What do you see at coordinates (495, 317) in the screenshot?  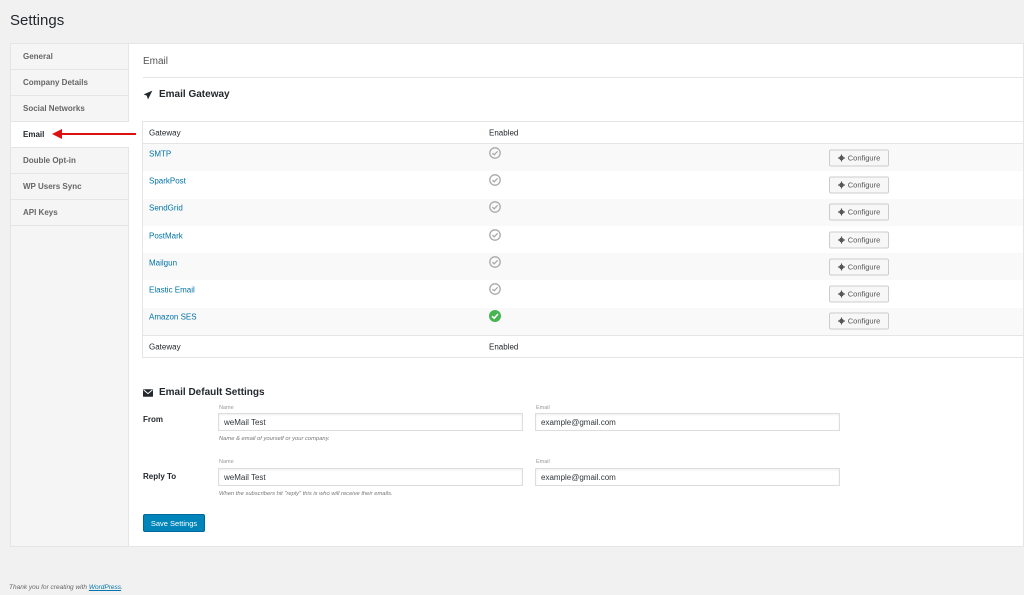 I see `check-circle-enabled-icon` at bounding box center [495, 317].